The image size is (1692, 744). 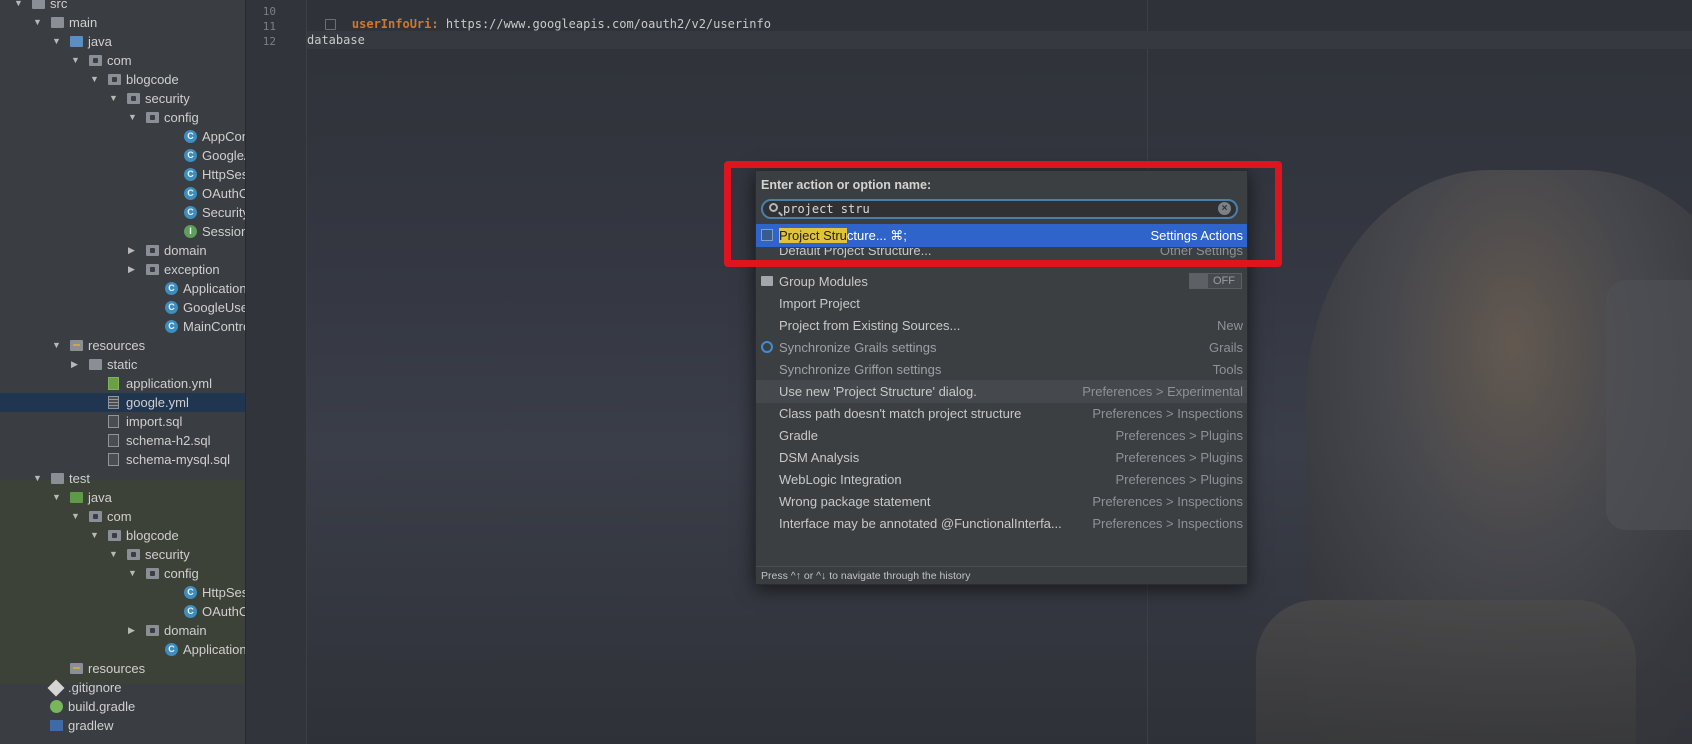 What do you see at coordinates (1001, 325) in the screenshot?
I see `result-item: Project from Existing Sources... New` at bounding box center [1001, 325].